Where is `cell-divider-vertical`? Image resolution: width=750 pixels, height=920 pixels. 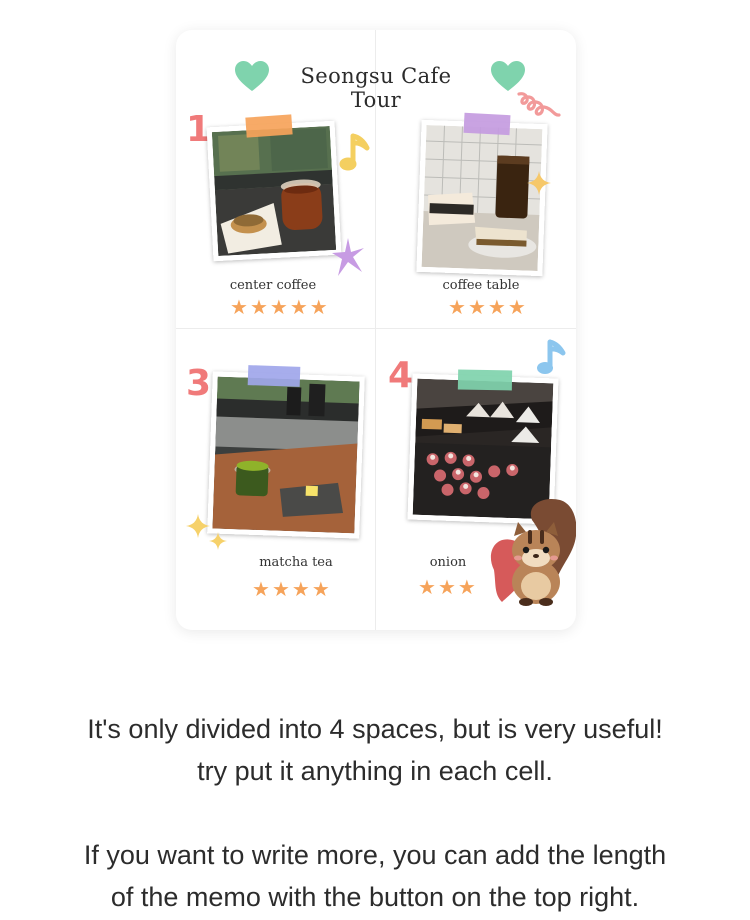 cell-divider-vertical is located at coordinates (375, 330).